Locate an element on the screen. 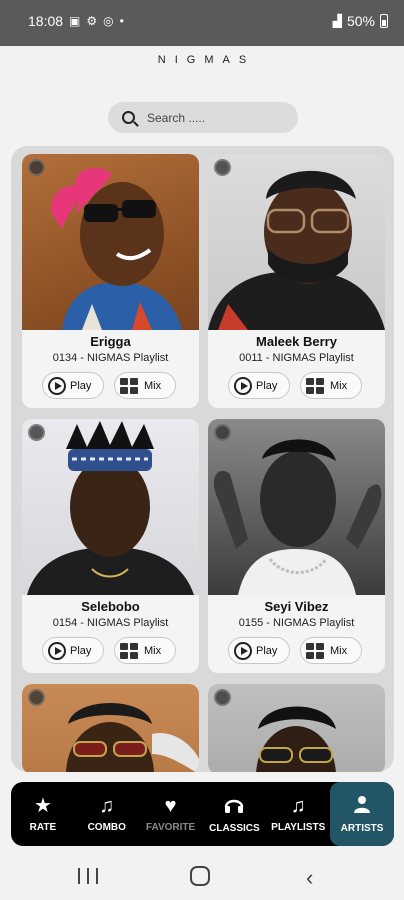 Image resolution: width=404 pixels, height=900 pixels. tab-playlists: ♫ PLAYLISTS is located at coordinates (298, 814).